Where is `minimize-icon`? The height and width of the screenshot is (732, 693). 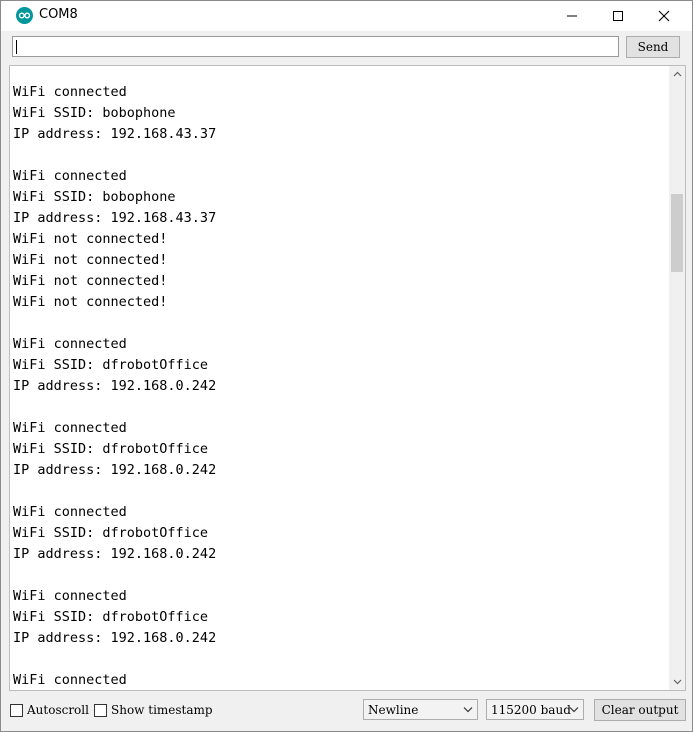 minimize-icon is located at coordinates (572, 16).